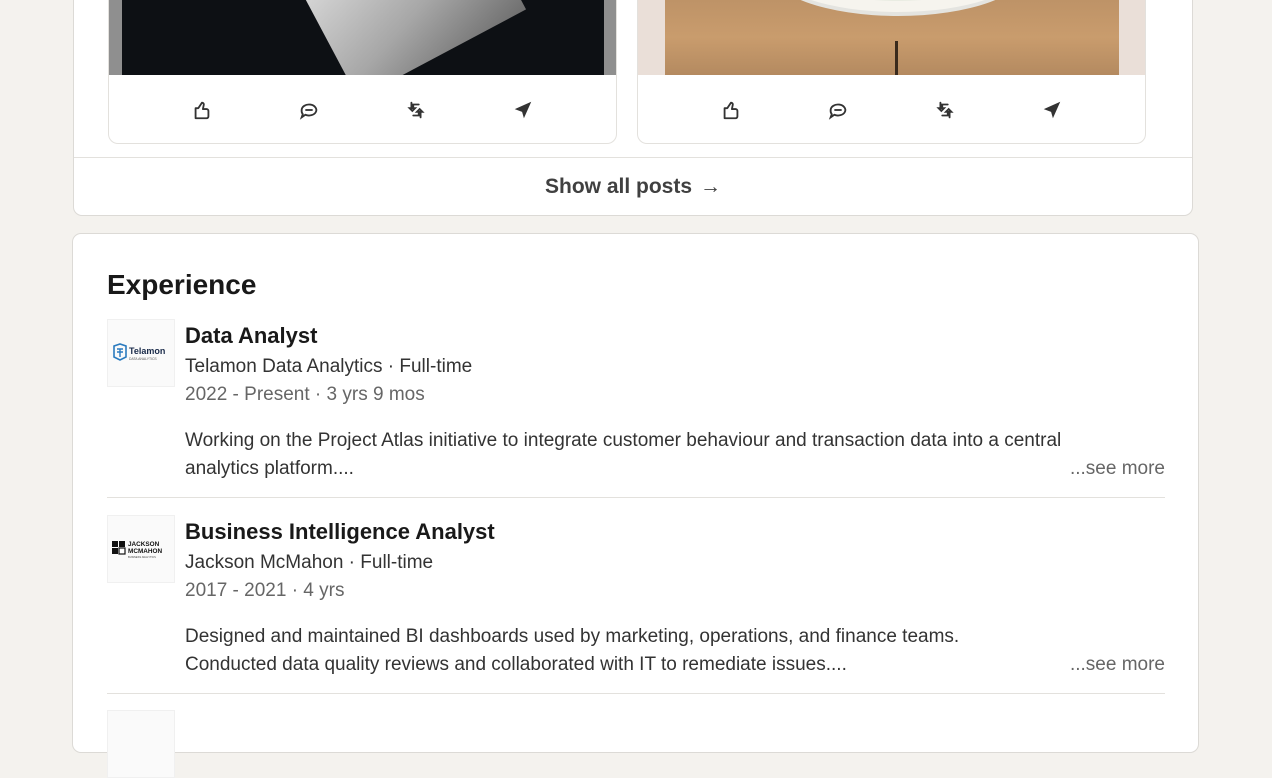  What do you see at coordinates (251, 335) in the screenshot?
I see `job-title: Data Analyst` at bounding box center [251, 335].